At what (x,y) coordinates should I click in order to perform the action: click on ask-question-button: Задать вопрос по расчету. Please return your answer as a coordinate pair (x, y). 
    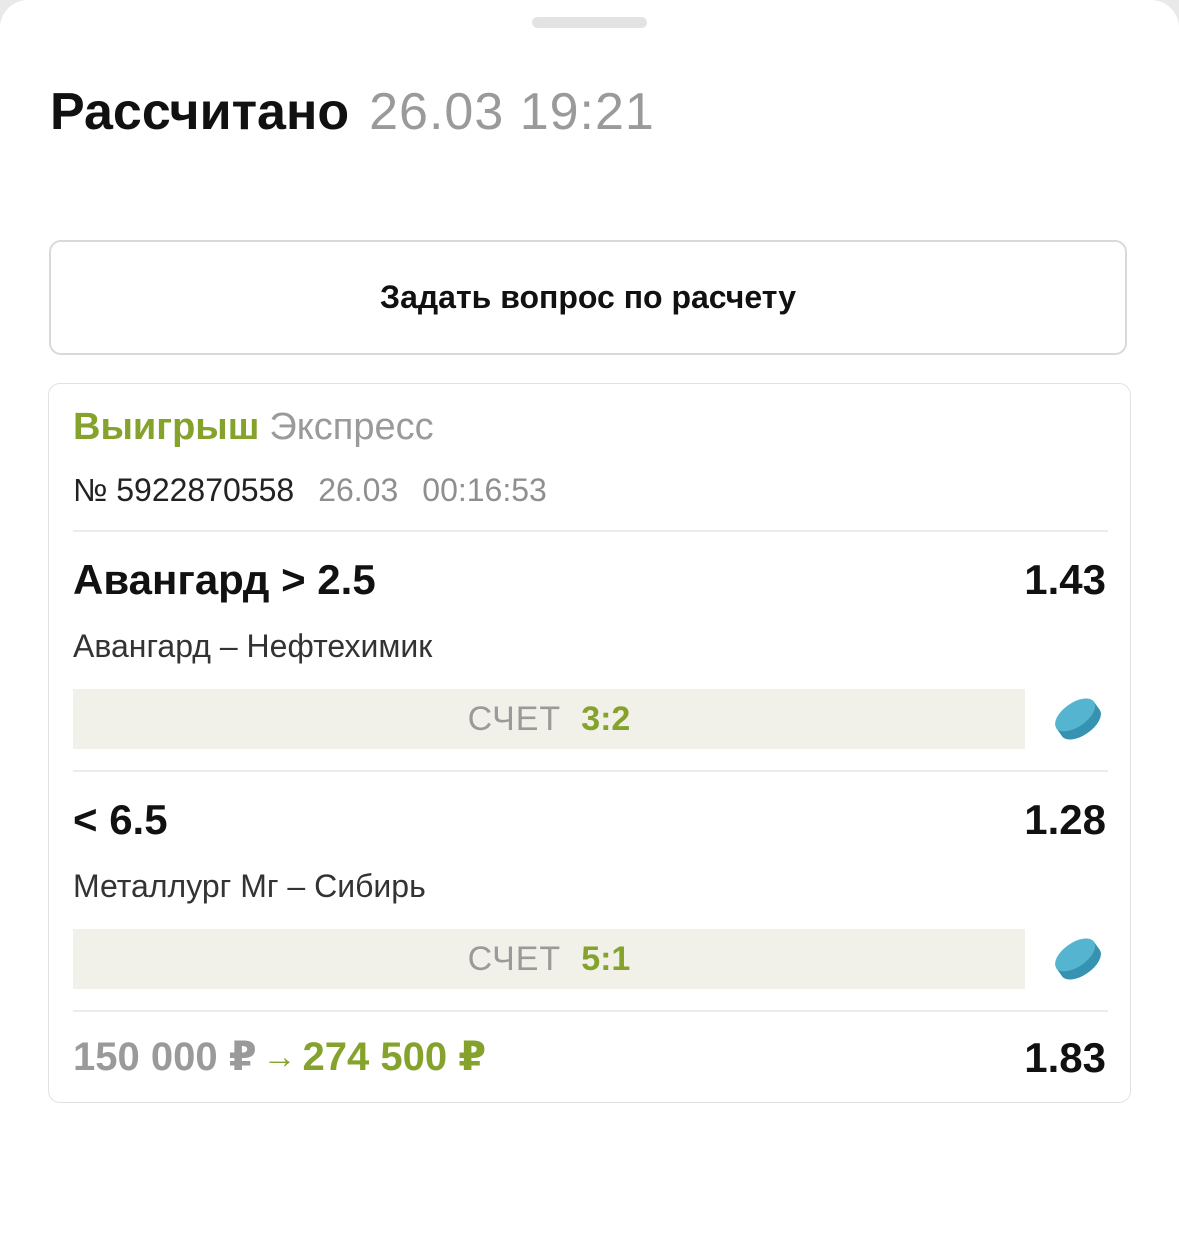
    Looking at the image, I should click on (588, 297).